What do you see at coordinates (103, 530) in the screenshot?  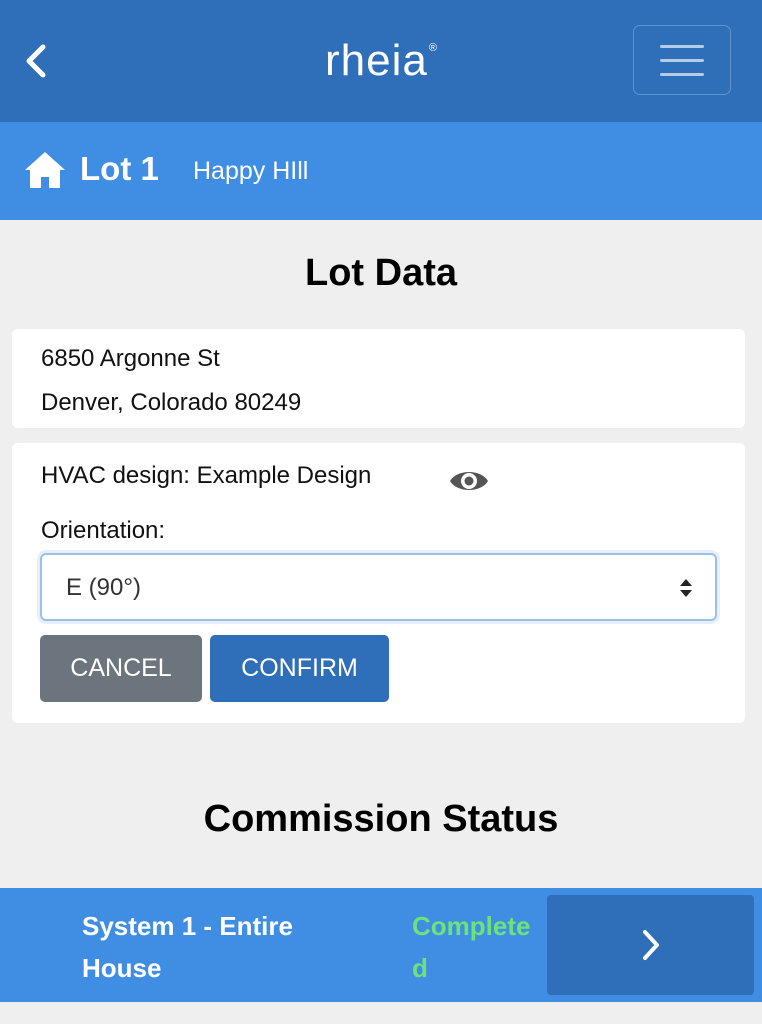 I see `orientation-label: Orientation:` at bounding box center [103, 530].